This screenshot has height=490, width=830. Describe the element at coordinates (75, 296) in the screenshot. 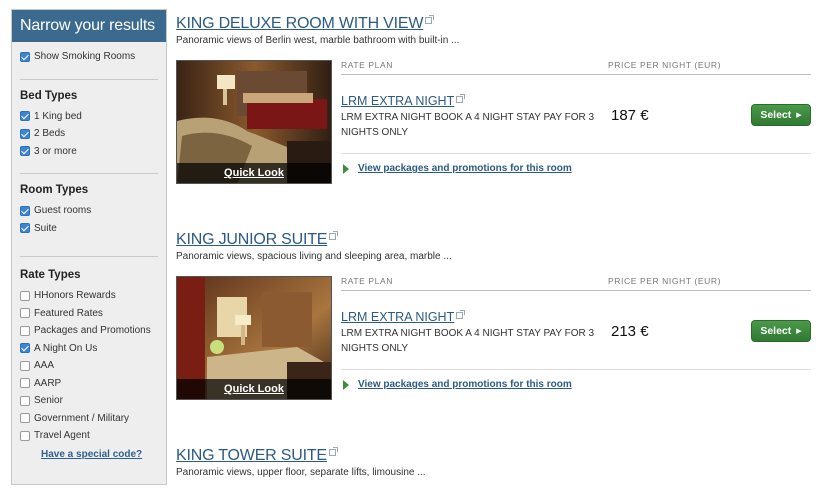

I see `filter-label: HHonors Rewards` at that location.